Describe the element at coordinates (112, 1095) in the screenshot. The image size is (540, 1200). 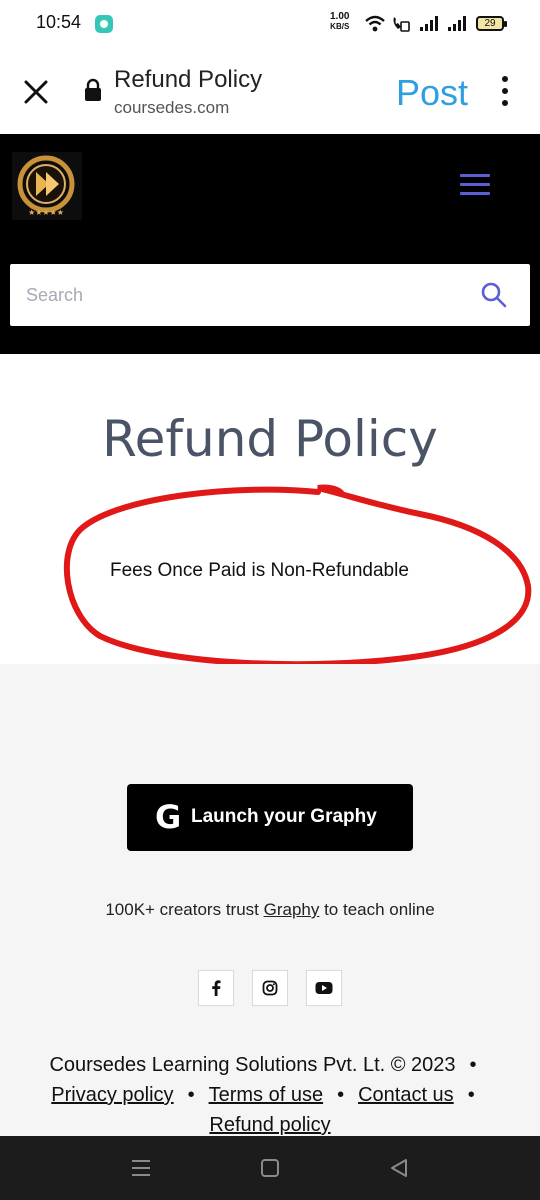
I see `privacy-policy-link: Privacy policy` at that location.